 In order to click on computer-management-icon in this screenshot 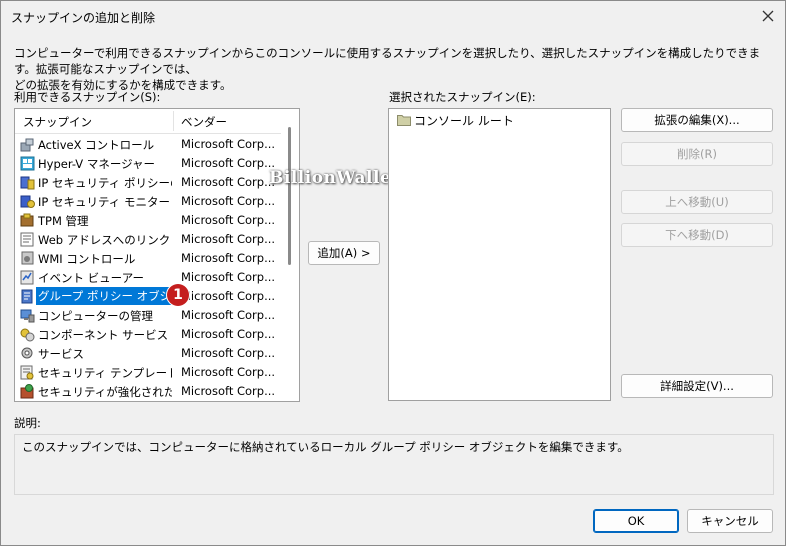, I will do `click(27, 315)`.